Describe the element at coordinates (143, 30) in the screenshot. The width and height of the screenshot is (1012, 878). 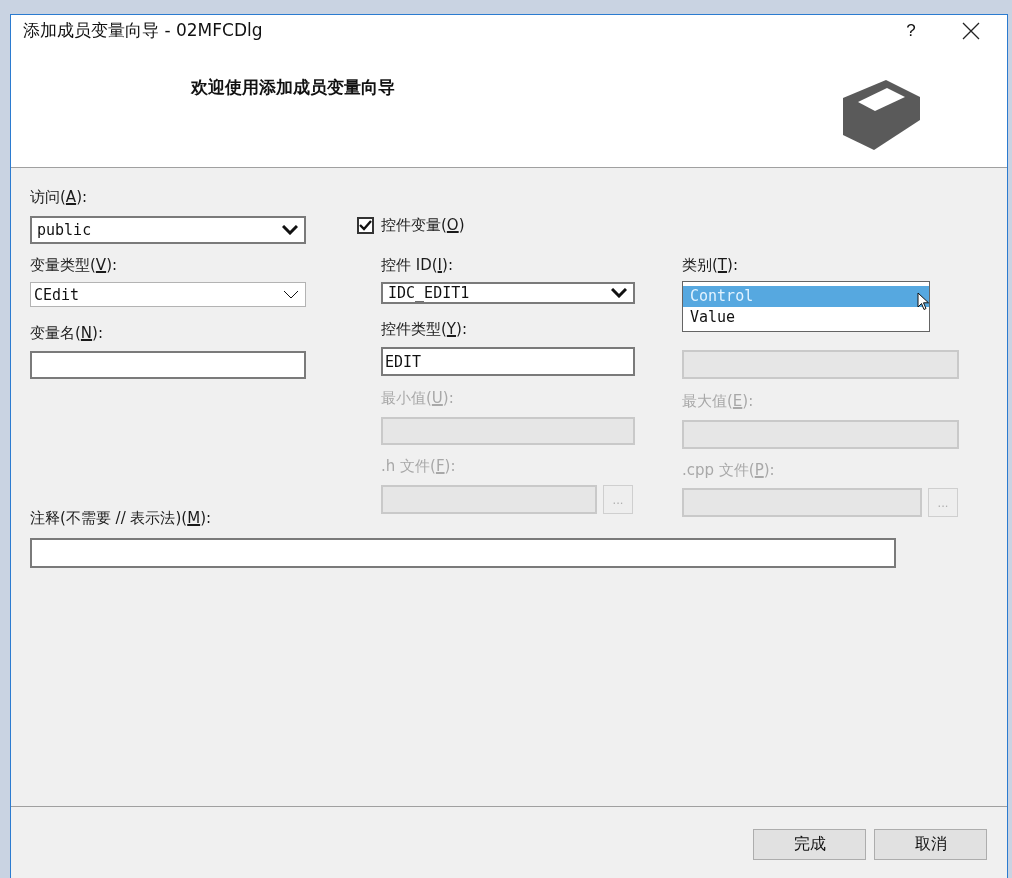
I see `window-title: 添加成员变量向导 - 02MFCDlg` at that location.